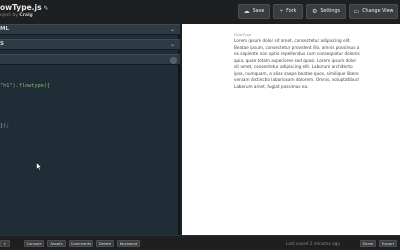  I want to click on pen-title: owType.js ✎, so click(24, 7).